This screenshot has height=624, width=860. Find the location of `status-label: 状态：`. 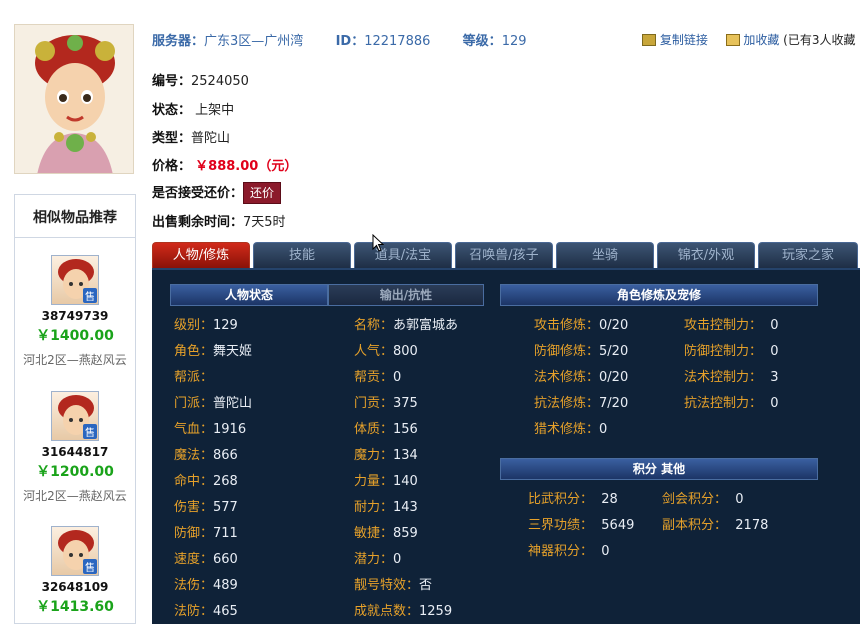

status-label: 状态： is located at coordinates (172, 110).